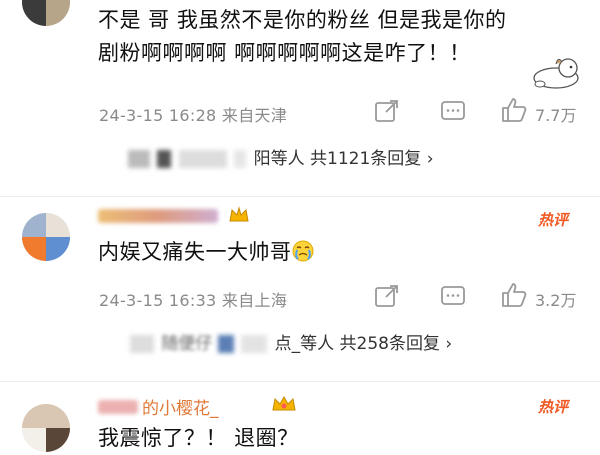 This screenshot has width=600, height=455. What do you see at coordinates (193, 115) in the screenshot?
I see `comment-meta: 24-3-15 16:28 来自天津` at bounding box center [193, 115].